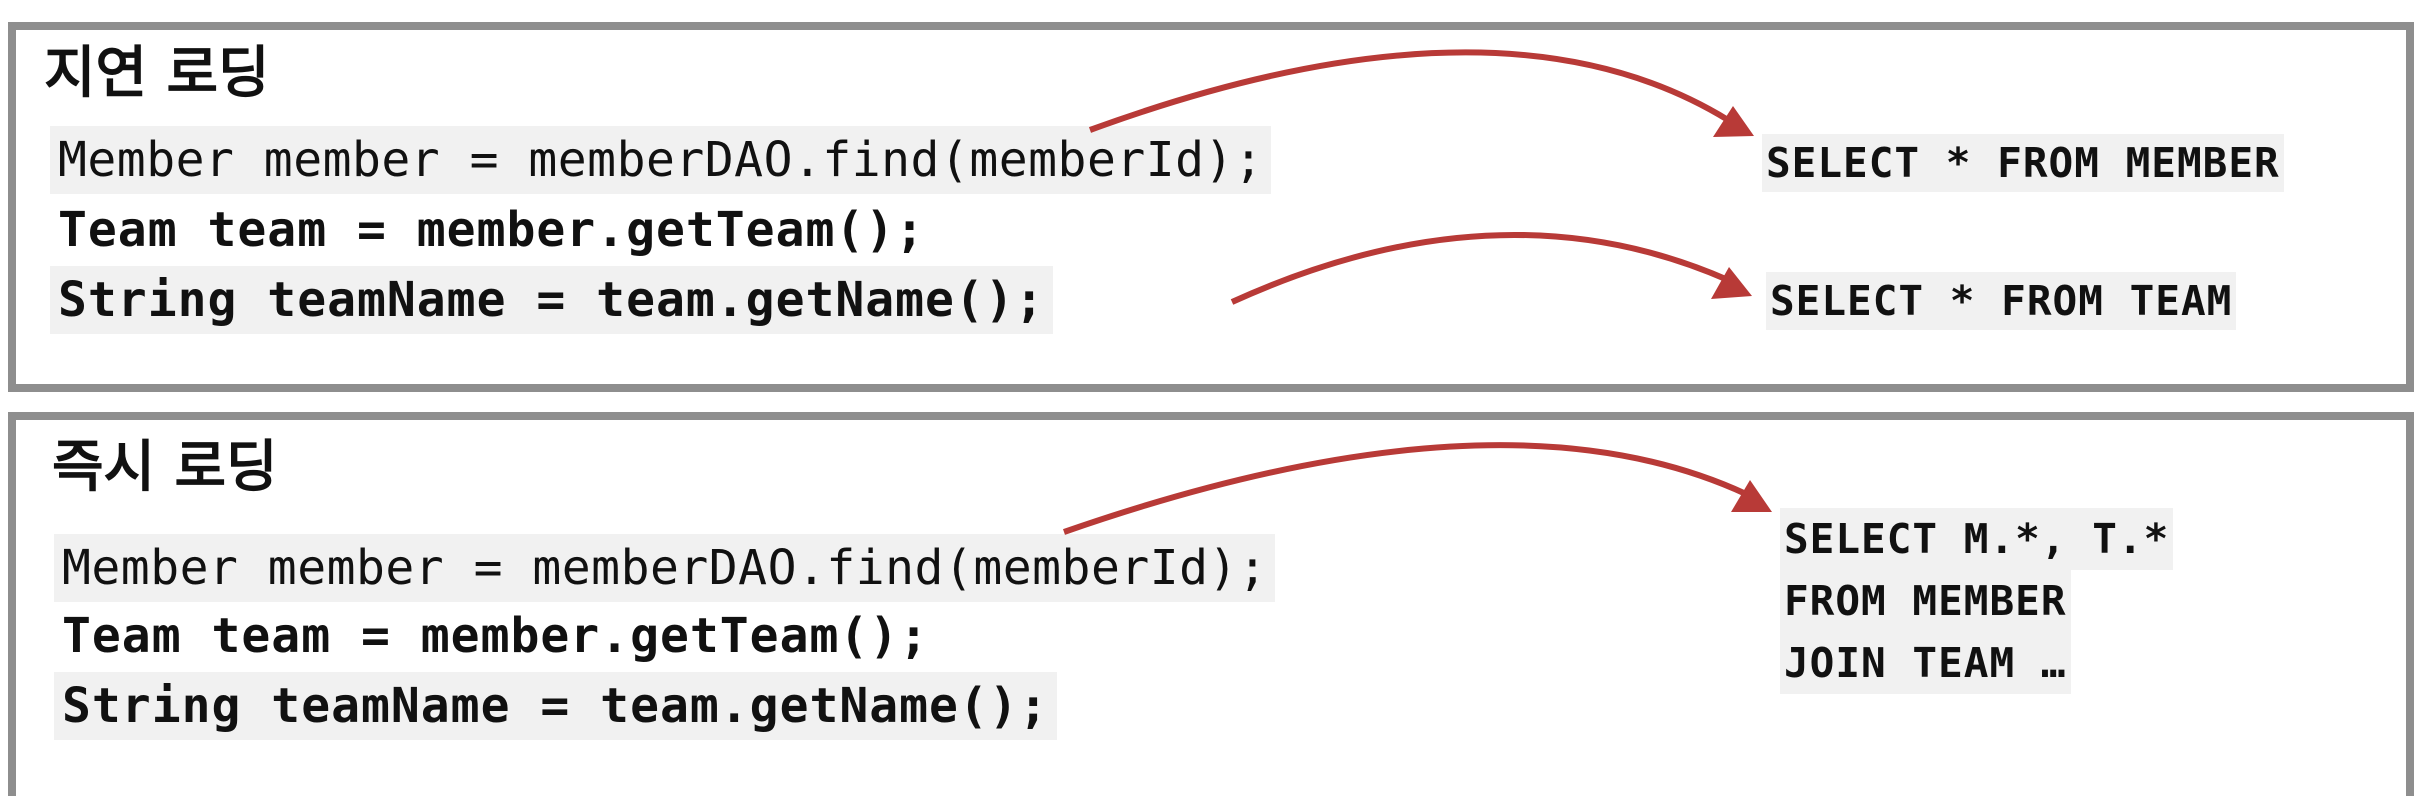  I want to click on eager-code-line-3: String teamName = team.getName();, so click(555, 706).